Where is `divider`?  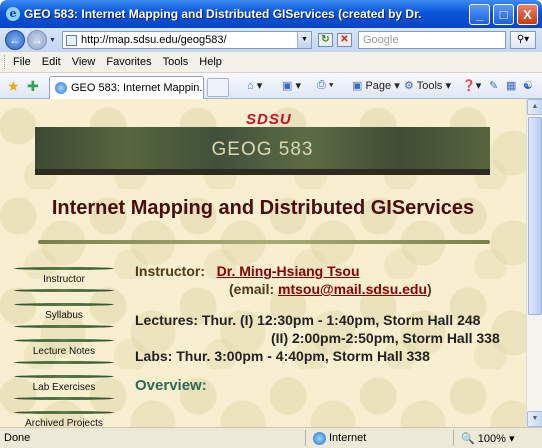
divider is located at coordinates (264, 242).